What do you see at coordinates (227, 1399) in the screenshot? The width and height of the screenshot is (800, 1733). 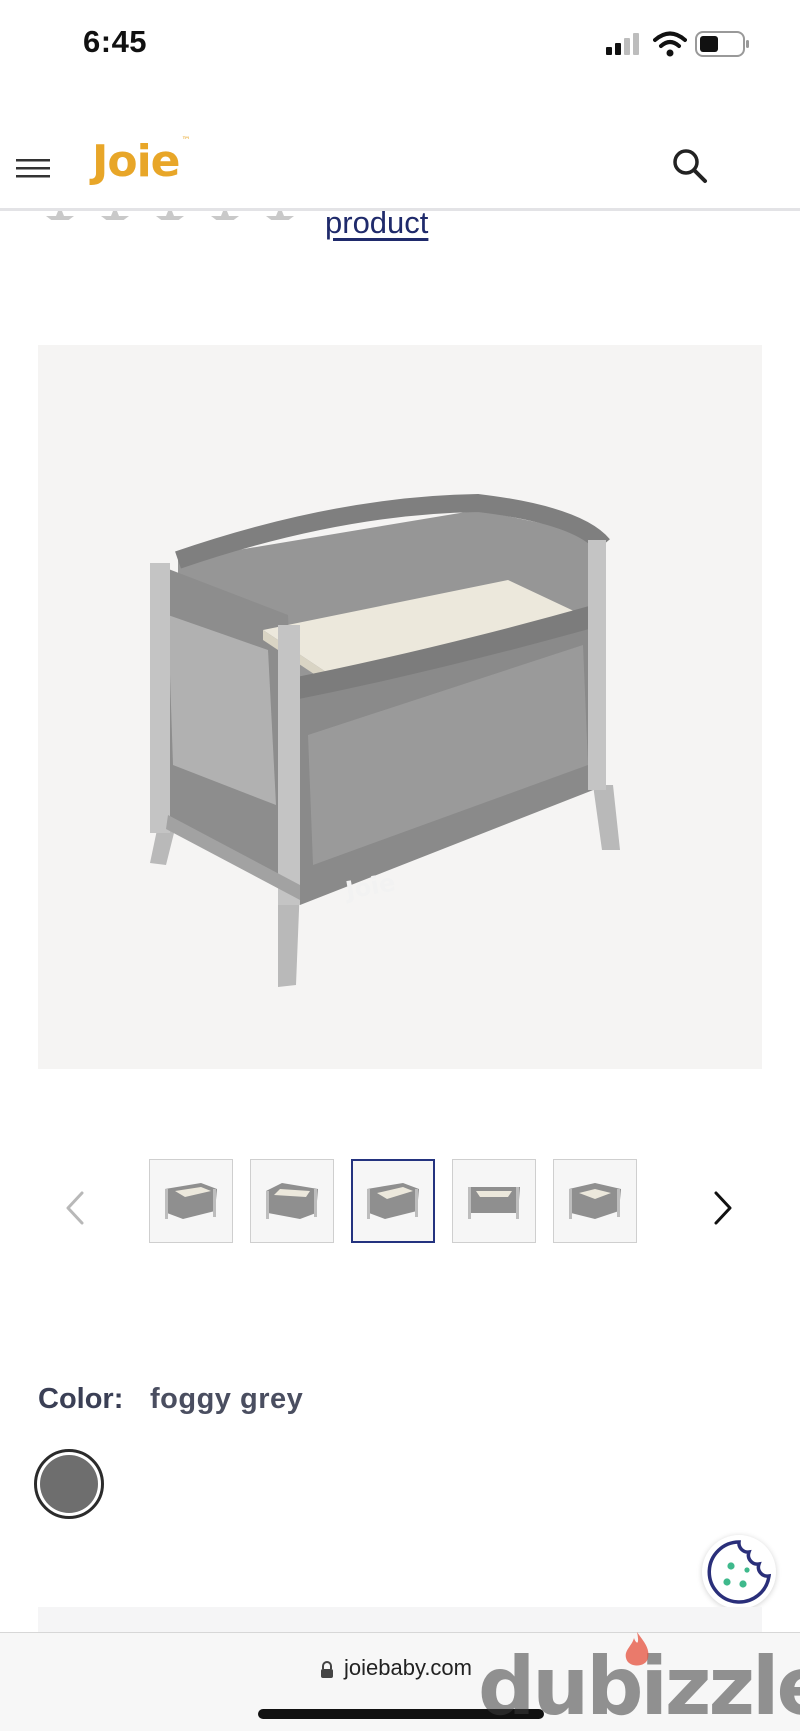 I see `color-value: foggy grey` at bounding box center [227, 1399].